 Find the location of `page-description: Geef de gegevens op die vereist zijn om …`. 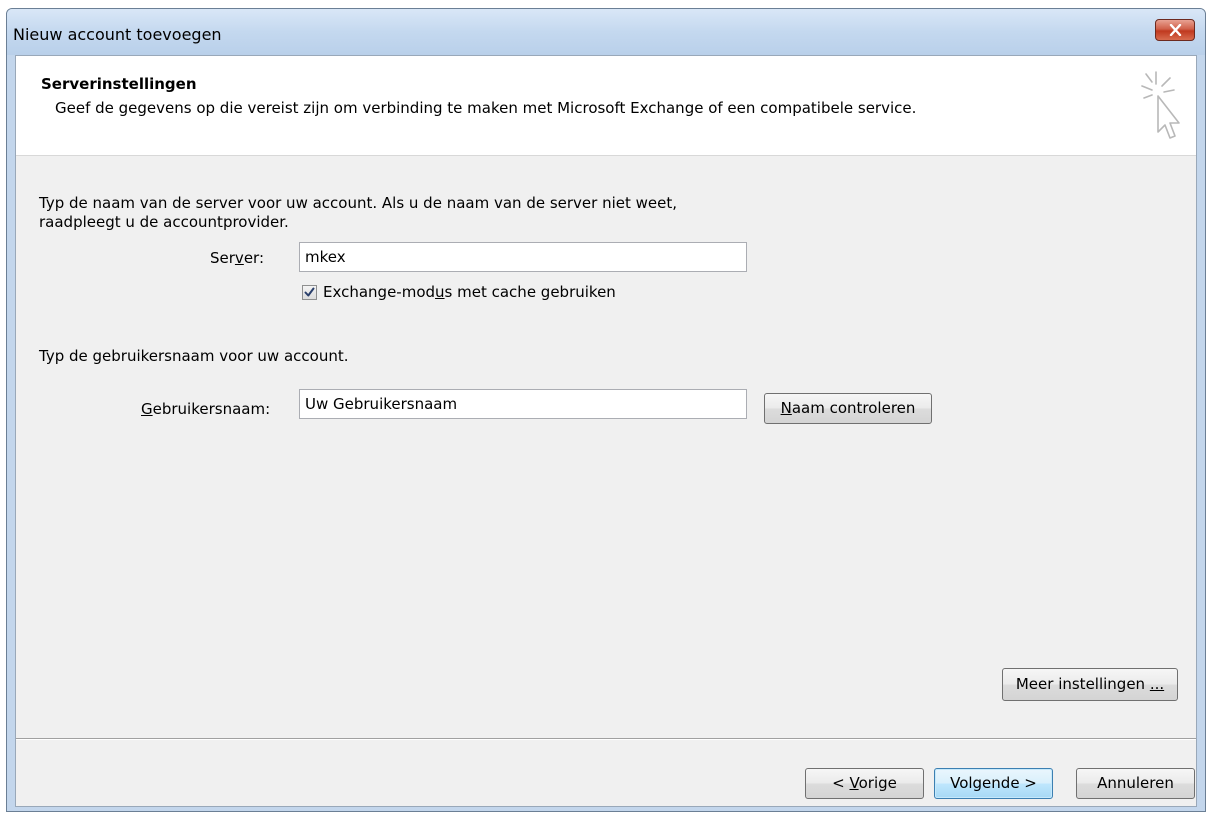

page-description: Geef de gegevens op die vereist zijn om … is located at coordinates (486, 108).